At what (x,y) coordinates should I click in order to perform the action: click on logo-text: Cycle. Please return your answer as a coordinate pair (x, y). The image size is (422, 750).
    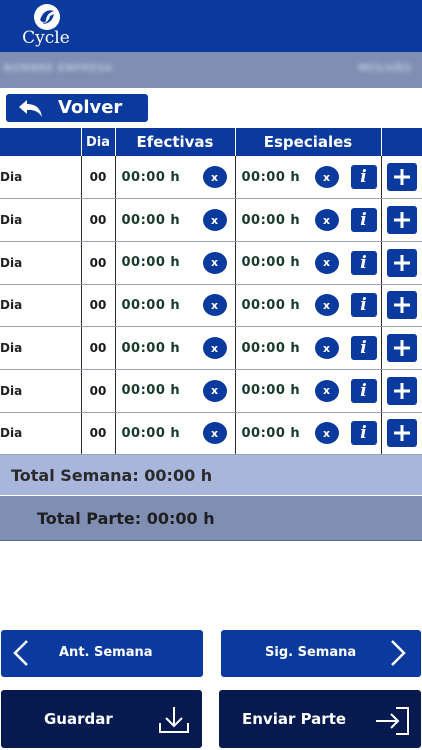
    Looking at the image, I should click on (46, 38).